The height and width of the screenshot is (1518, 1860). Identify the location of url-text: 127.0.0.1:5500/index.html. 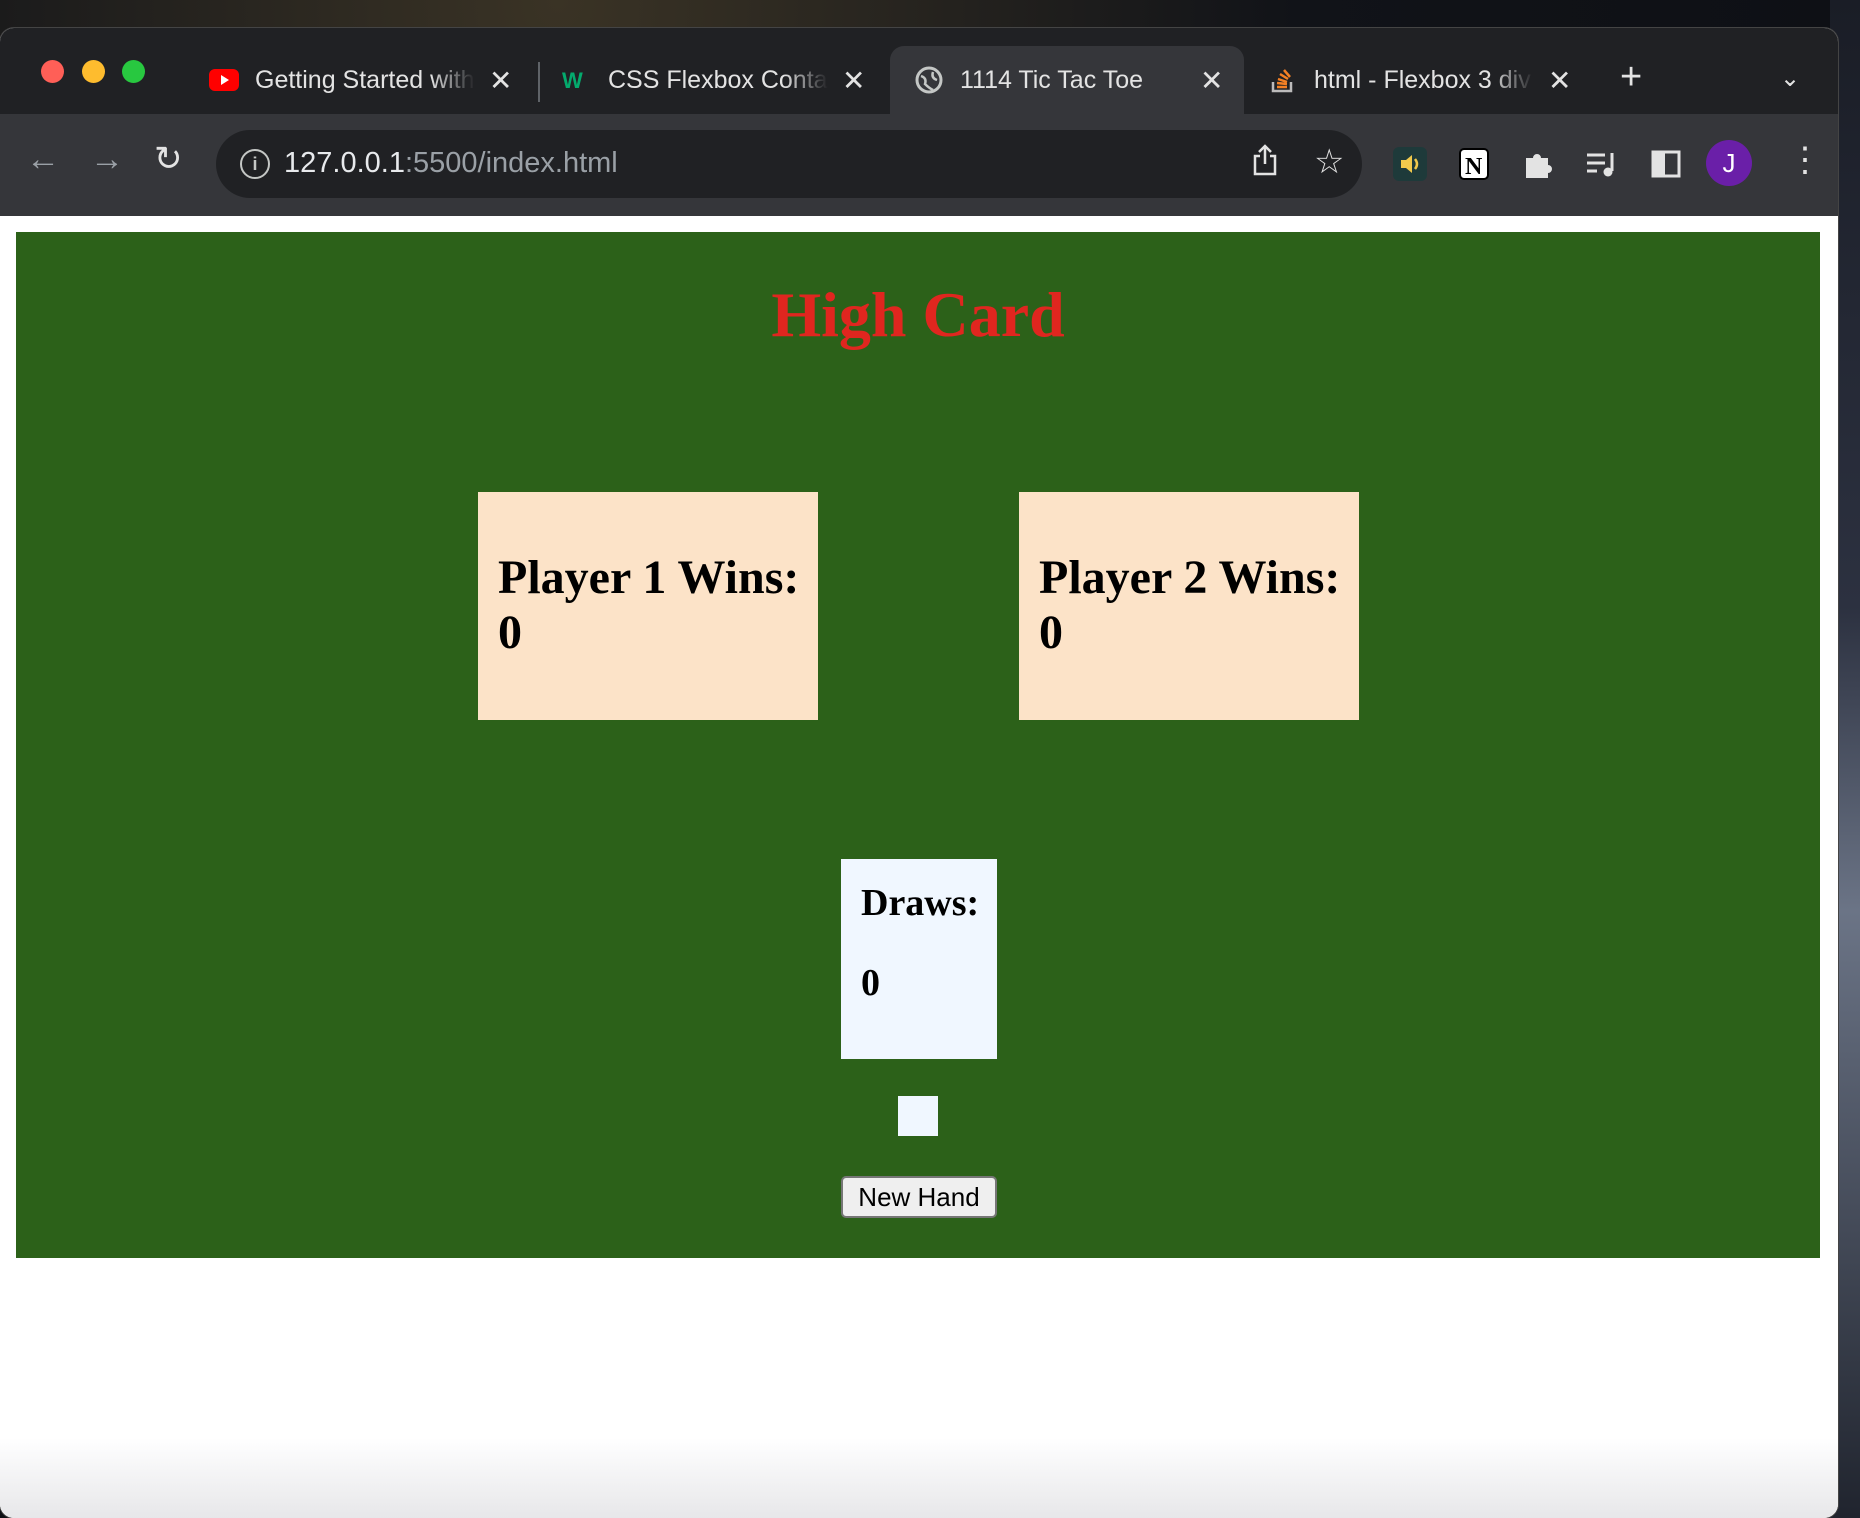
(451, 163).